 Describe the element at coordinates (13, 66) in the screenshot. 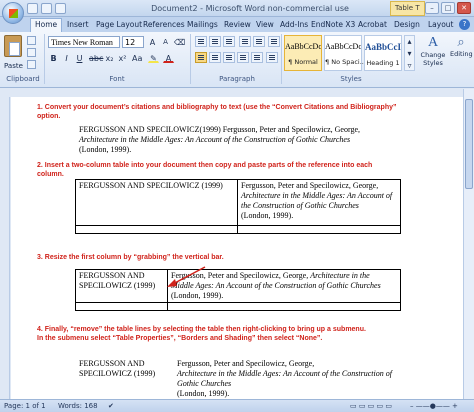

I see `paste-label: Paste` at that location.